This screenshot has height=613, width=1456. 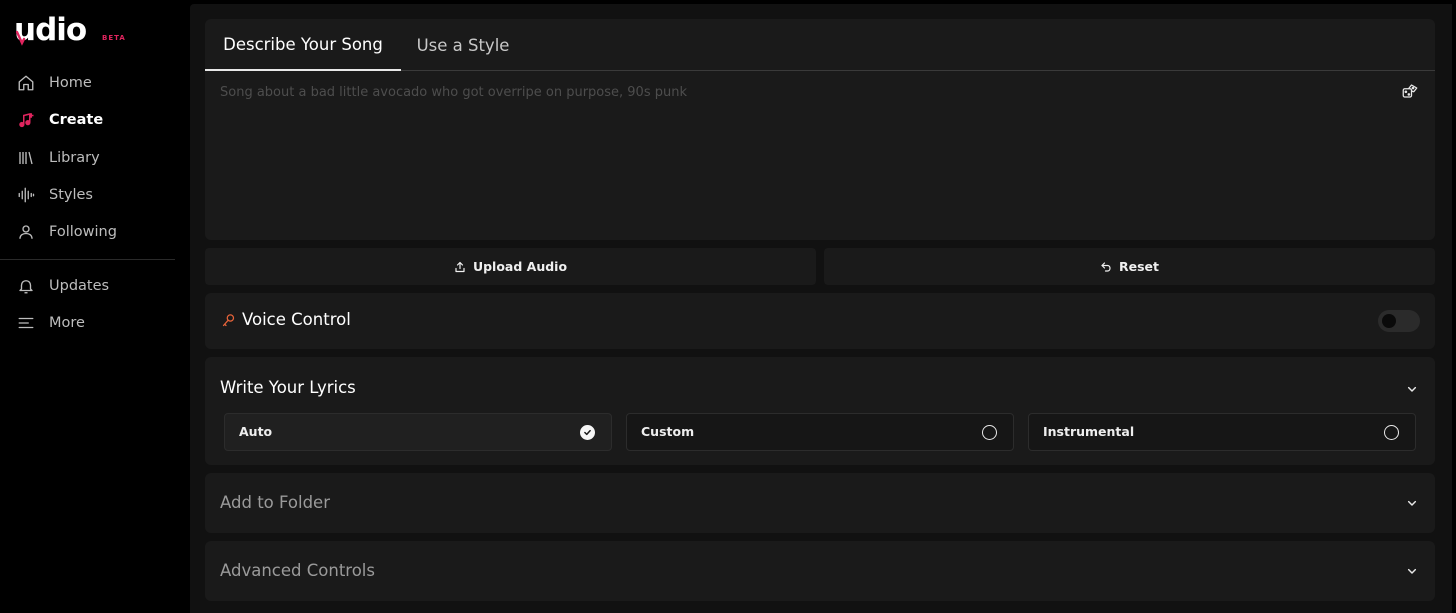 I want to click on tab-describe-your-song: Describe Your Song, so click(x=303, y=45).